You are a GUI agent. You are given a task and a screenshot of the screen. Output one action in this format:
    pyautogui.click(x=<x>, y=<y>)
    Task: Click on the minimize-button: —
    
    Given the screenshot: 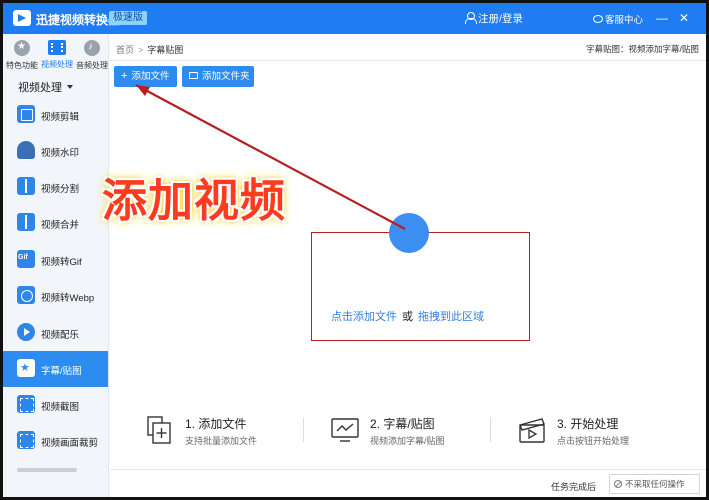 What is the action you would take?
    pyautogui.click(x=662, y=18)
    